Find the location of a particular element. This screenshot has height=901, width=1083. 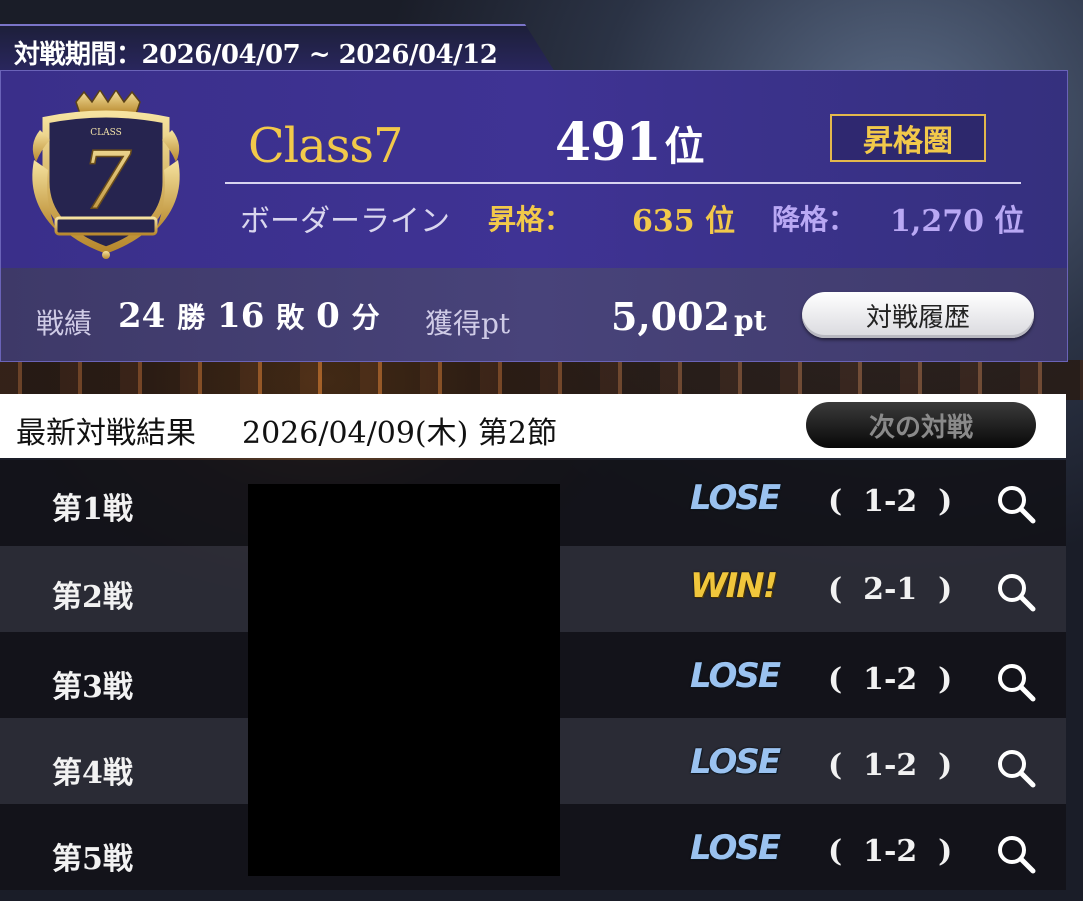

result-win: WIN! is located at coordinates (734, 586).